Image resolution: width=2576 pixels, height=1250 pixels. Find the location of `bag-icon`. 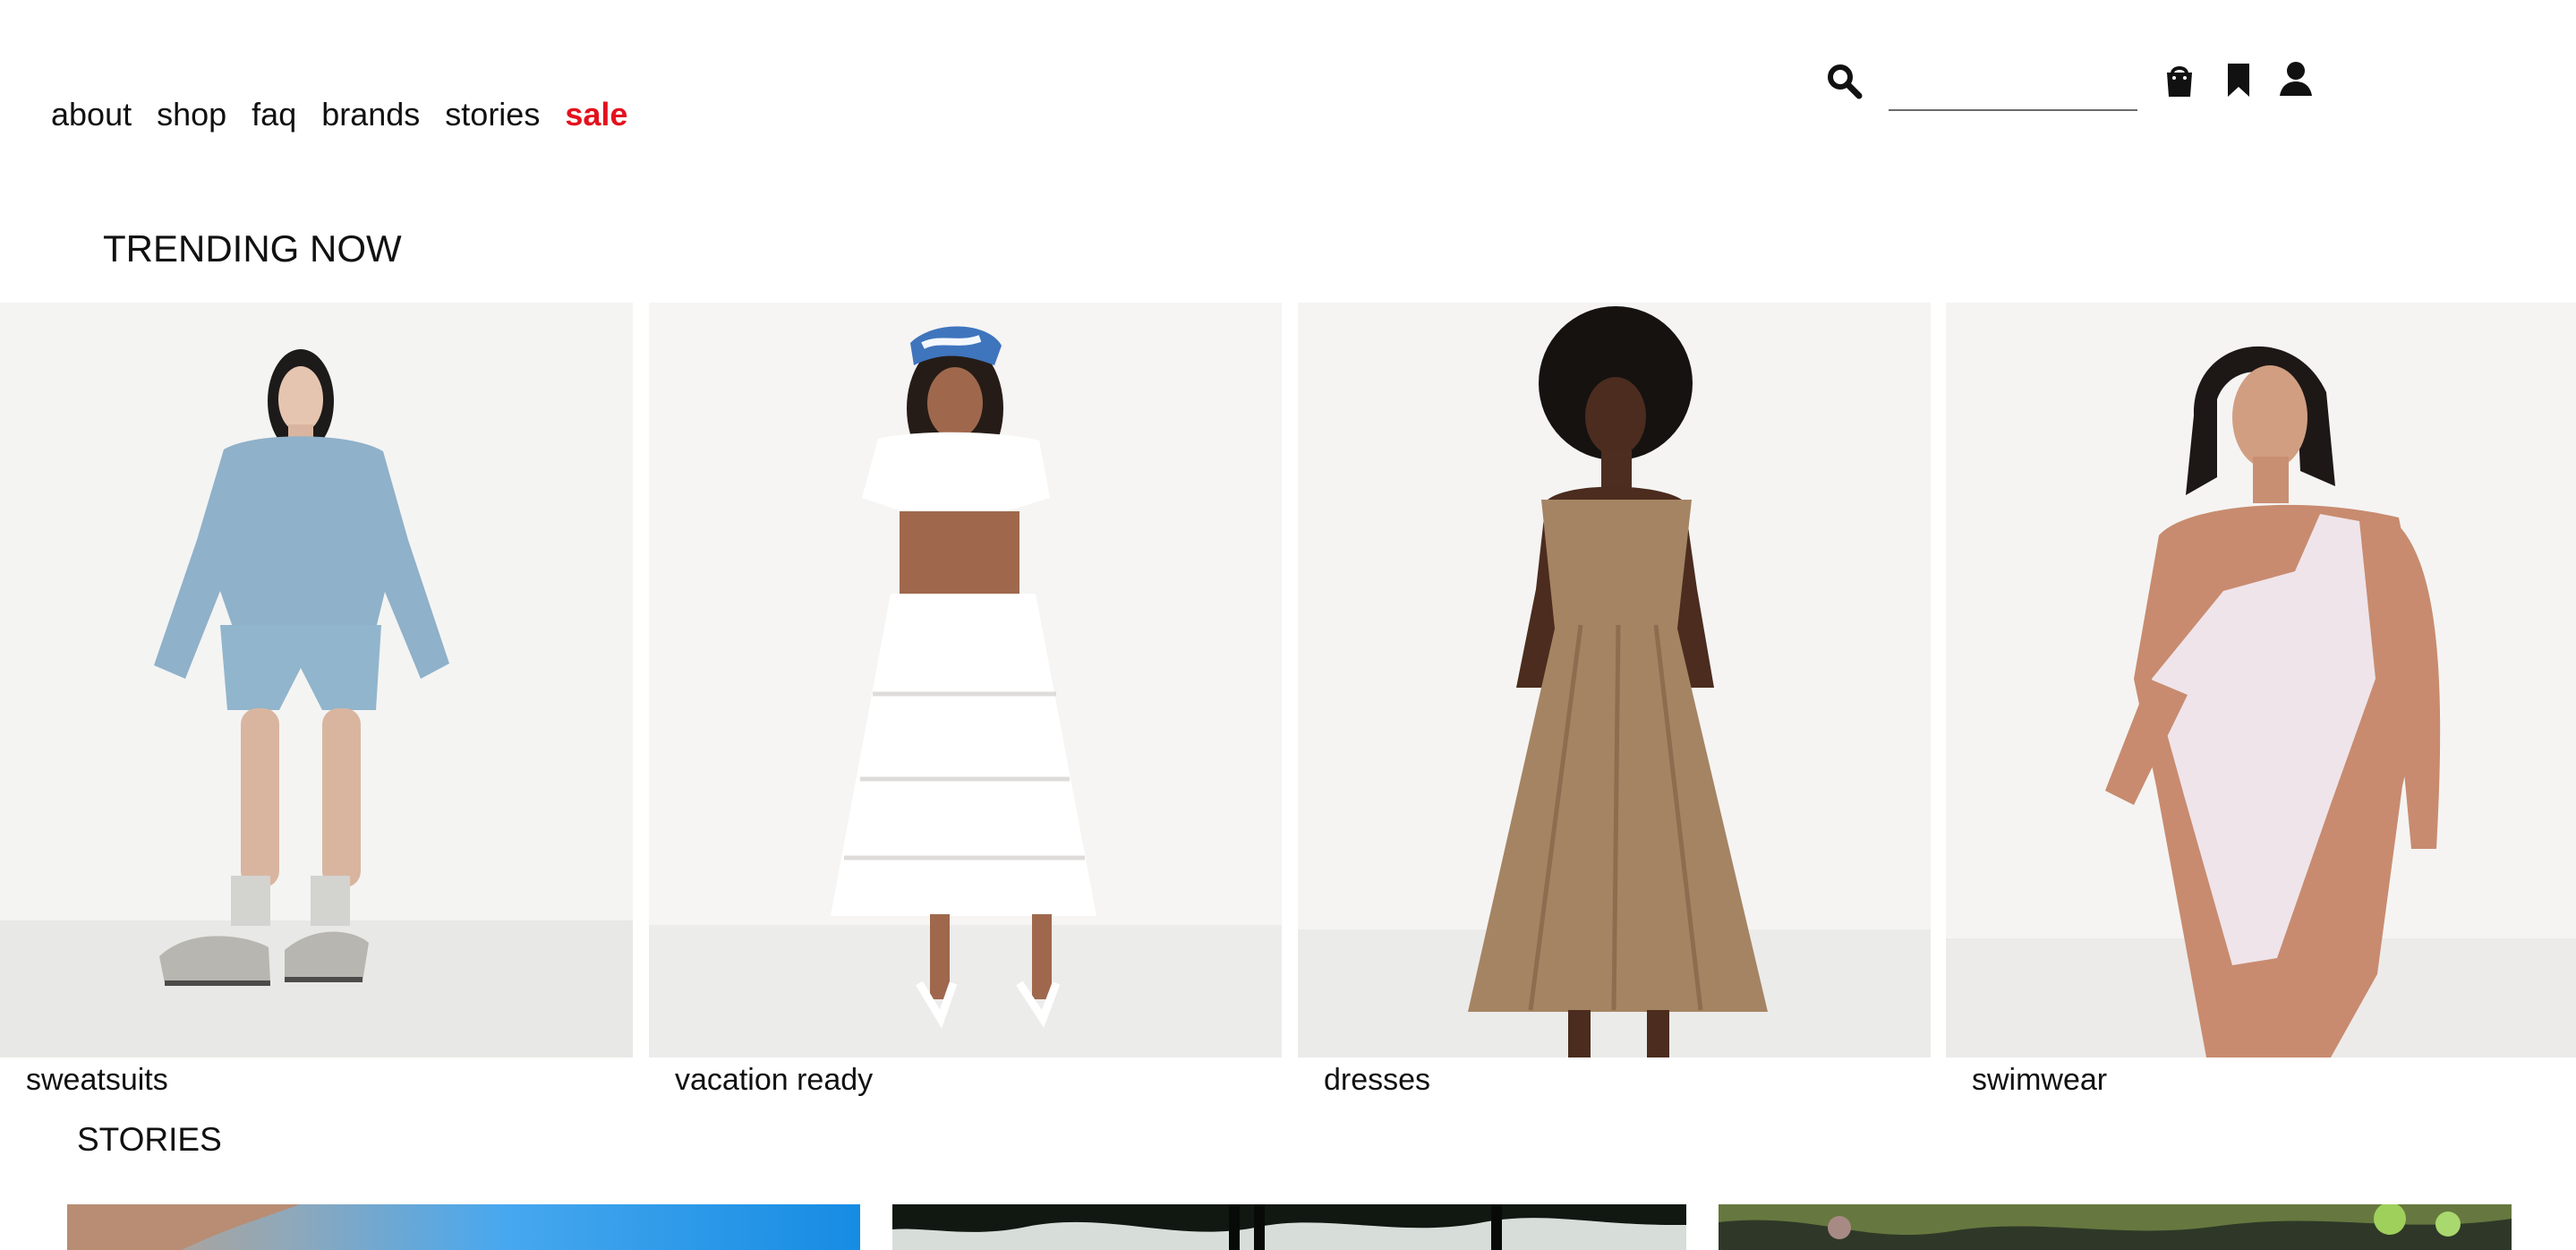

bag-icon is located at coordinates (2179, 79).